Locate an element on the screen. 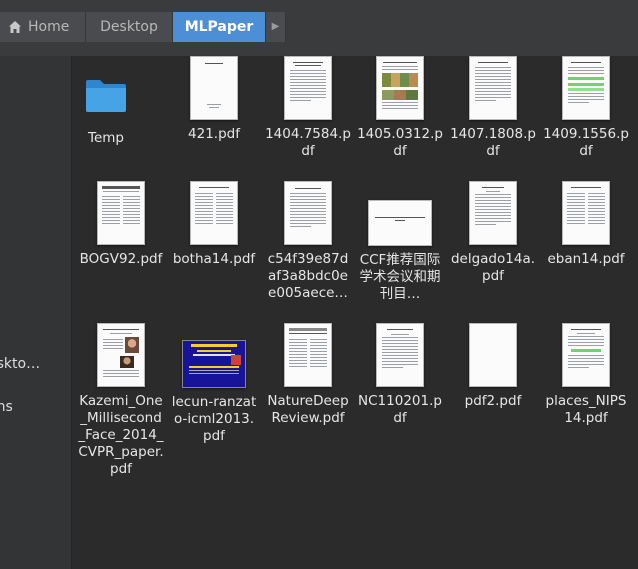 This screenshot has width=638, height=569. file-name: 1409.1556.pdf is located at coordinates (586, 142).